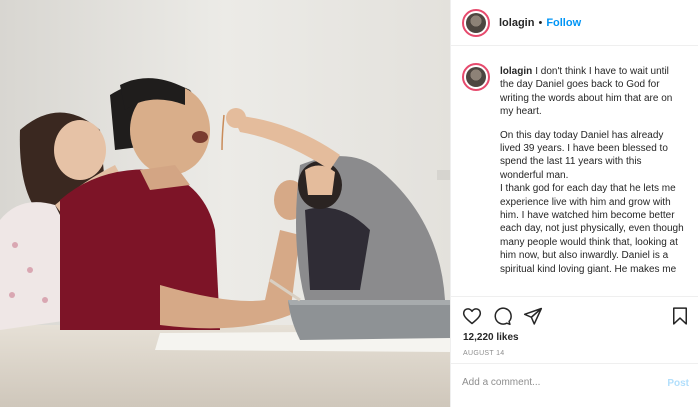 This screenshot has width=698, height=407. Describe the element at coordinates (502, 316) in the screenshot. I see `comment-icon` at that location.